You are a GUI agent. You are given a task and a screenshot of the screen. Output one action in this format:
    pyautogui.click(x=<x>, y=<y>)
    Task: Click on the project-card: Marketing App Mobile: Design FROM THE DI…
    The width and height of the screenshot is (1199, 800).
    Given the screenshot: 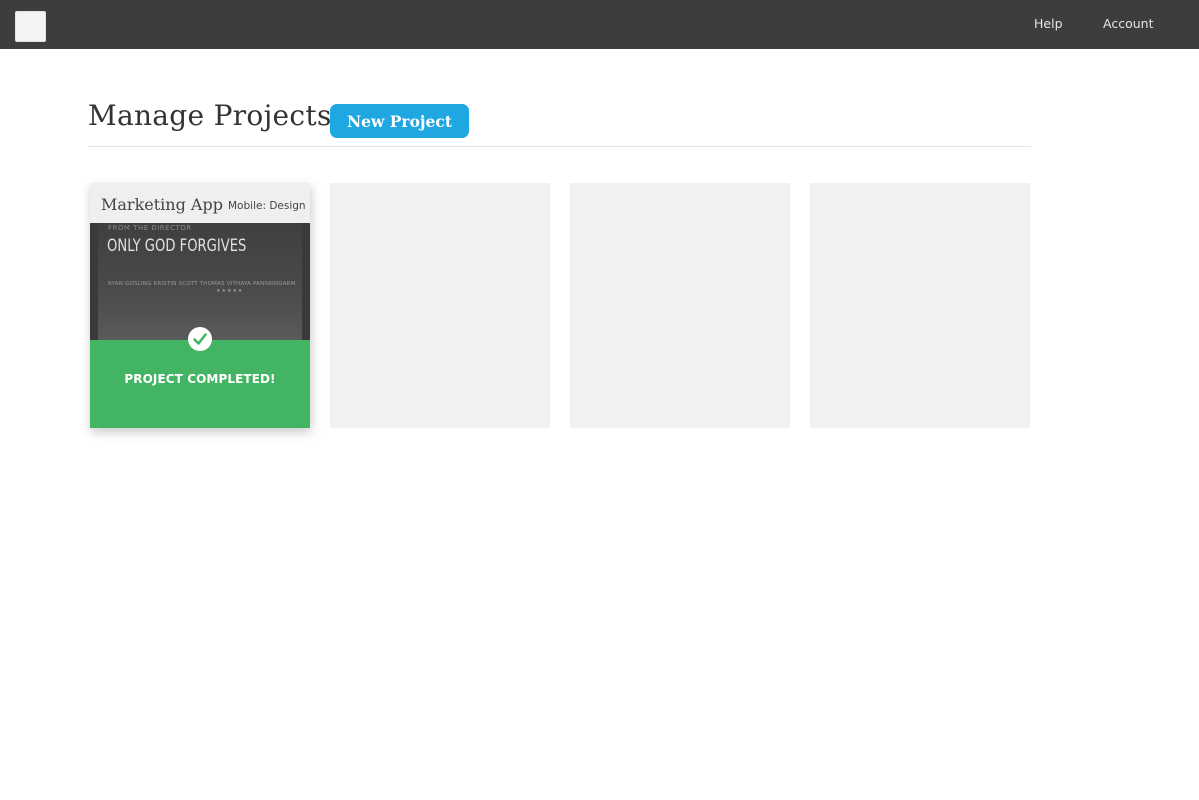 What is the action you would take?
    pyautogui.click(x=200, y=305)
    